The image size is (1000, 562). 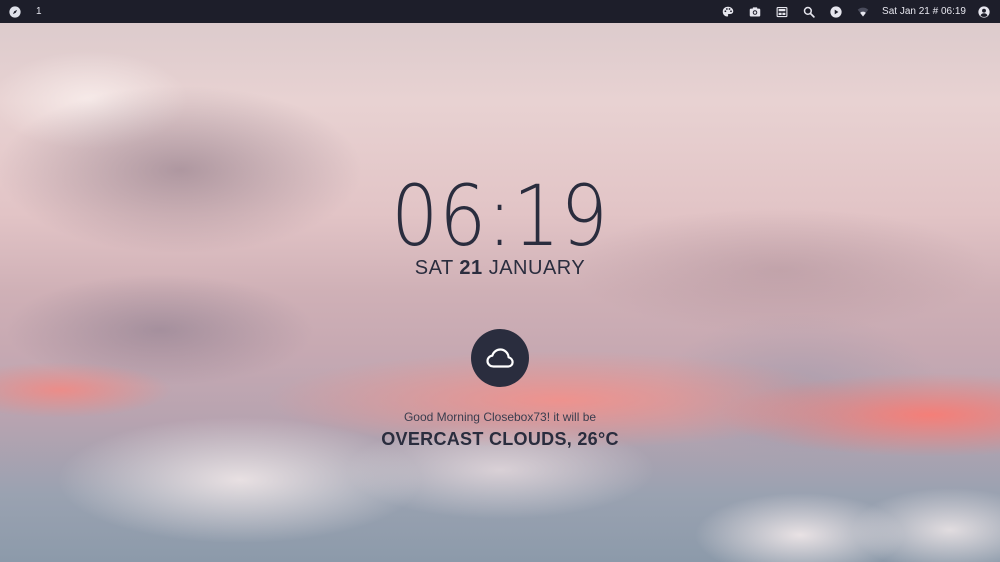 What do you see at coordinates (434, 268) in the screenshot?
I see `weekday: SAT` at bounding box center [434, 268].